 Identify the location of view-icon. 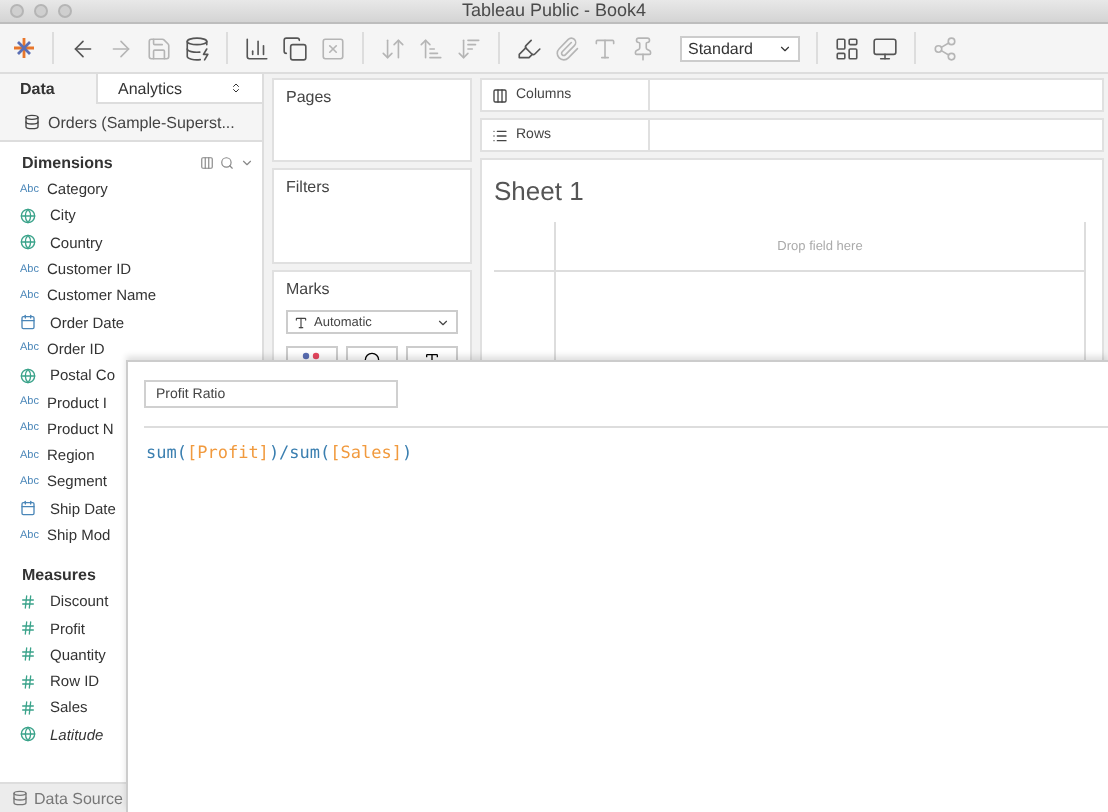
(207, 163).